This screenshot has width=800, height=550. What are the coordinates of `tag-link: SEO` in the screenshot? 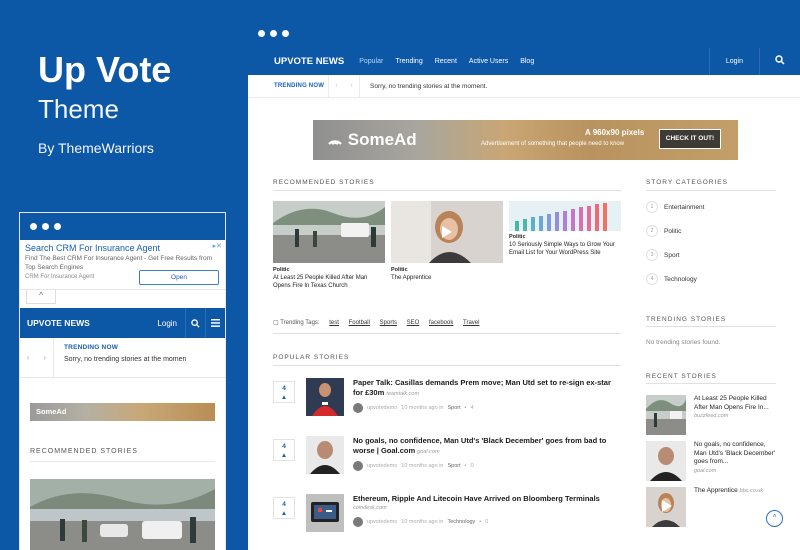 It's located at (413, 323).